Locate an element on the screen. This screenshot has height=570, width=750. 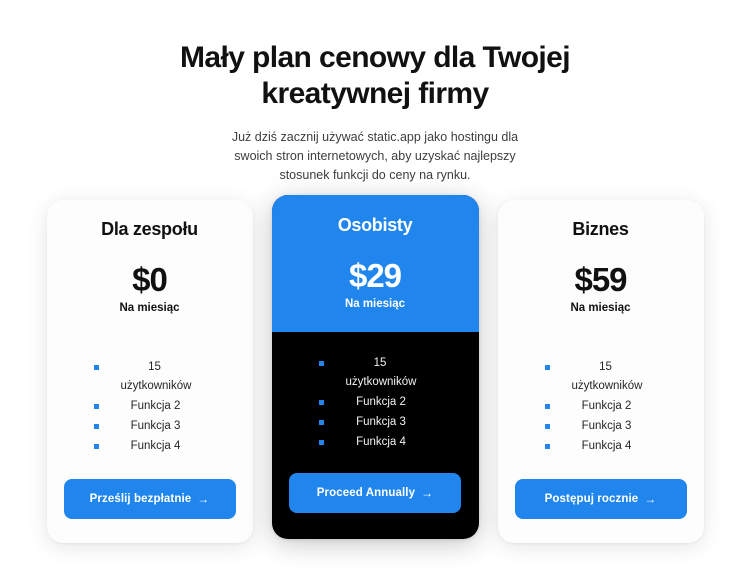
cta-button-business: Postępuj rocznie → is located at coordinates (600, 499).